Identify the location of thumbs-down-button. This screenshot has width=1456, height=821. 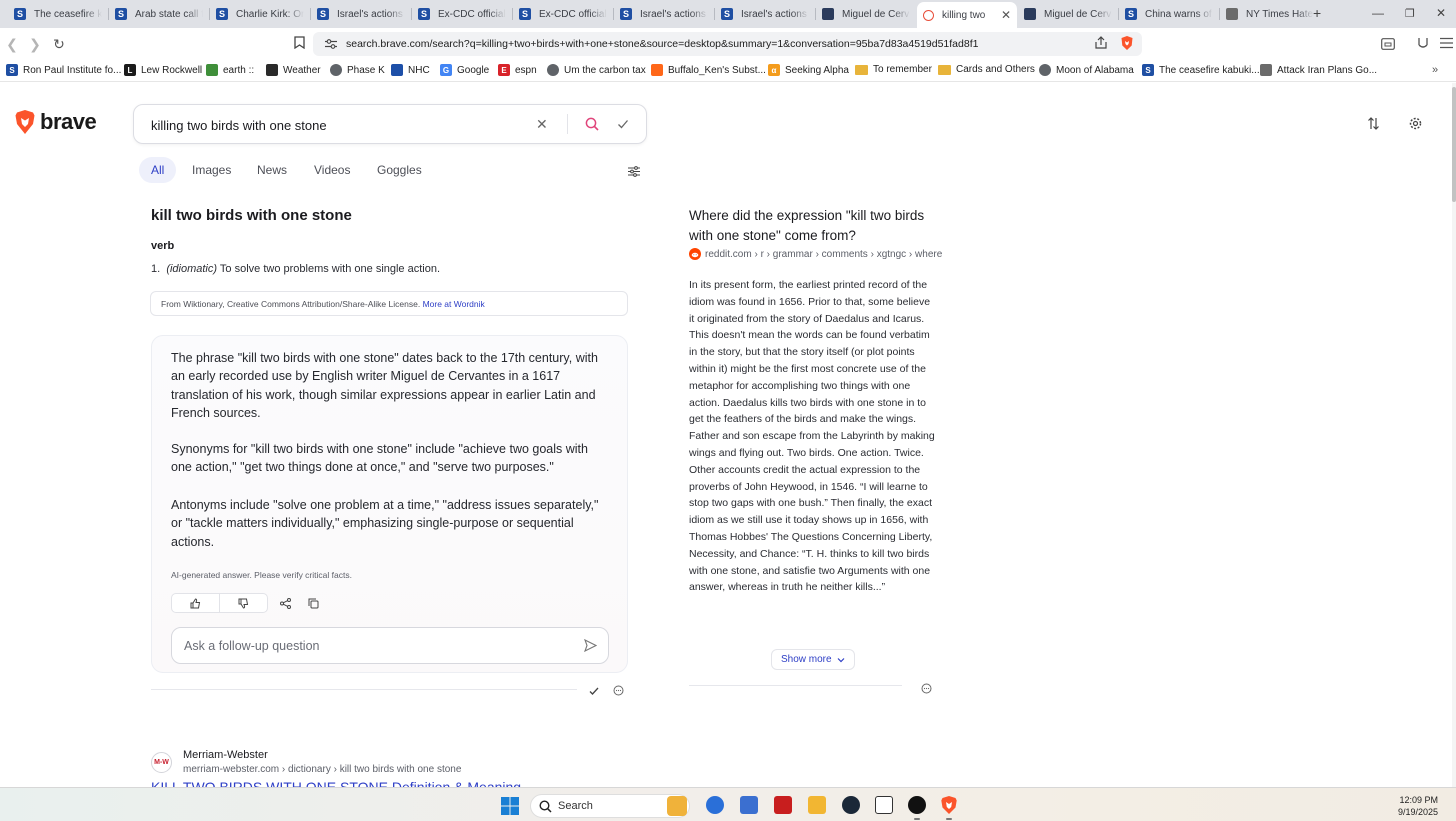
(243, 603).